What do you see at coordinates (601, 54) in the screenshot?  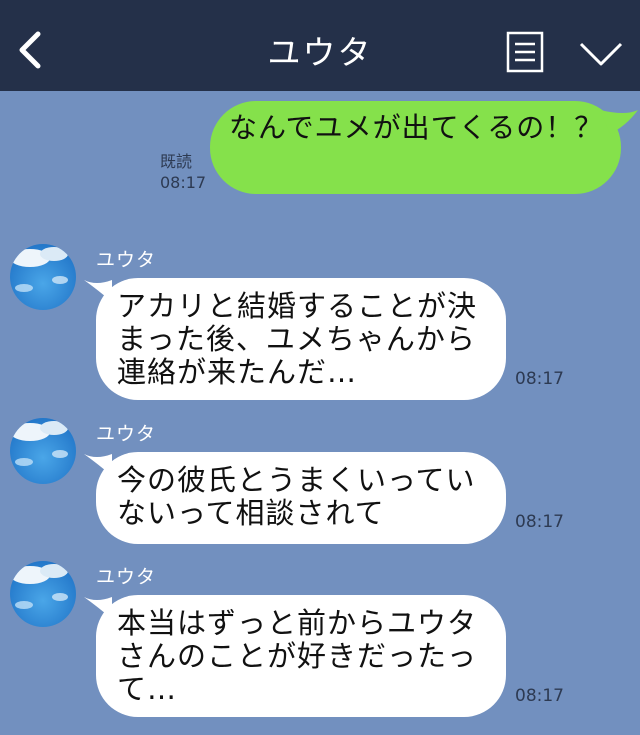 I see `chevron-down-icon` at bounding box center [601, 54].